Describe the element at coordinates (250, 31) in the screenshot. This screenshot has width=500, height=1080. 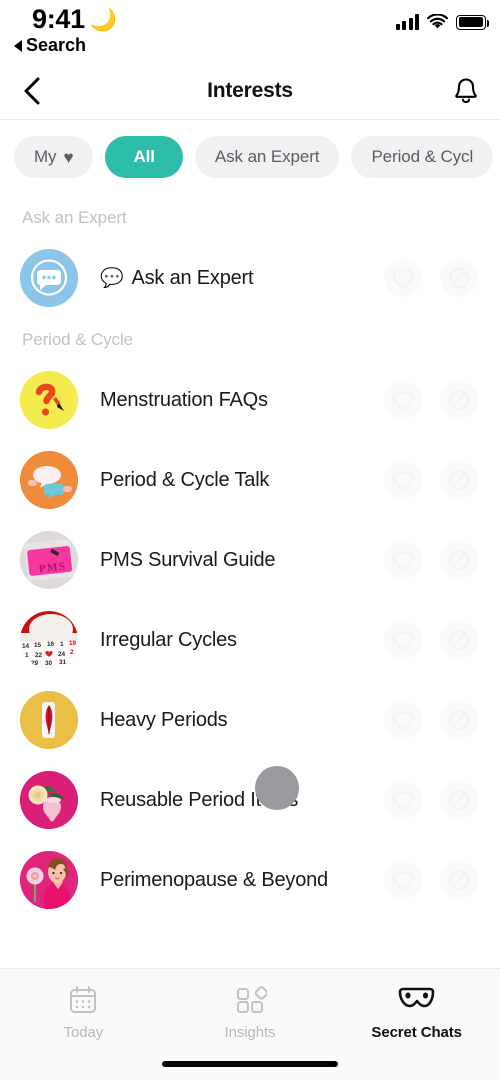
I see `status-bar: 9:41 🌙 Search` at that location.